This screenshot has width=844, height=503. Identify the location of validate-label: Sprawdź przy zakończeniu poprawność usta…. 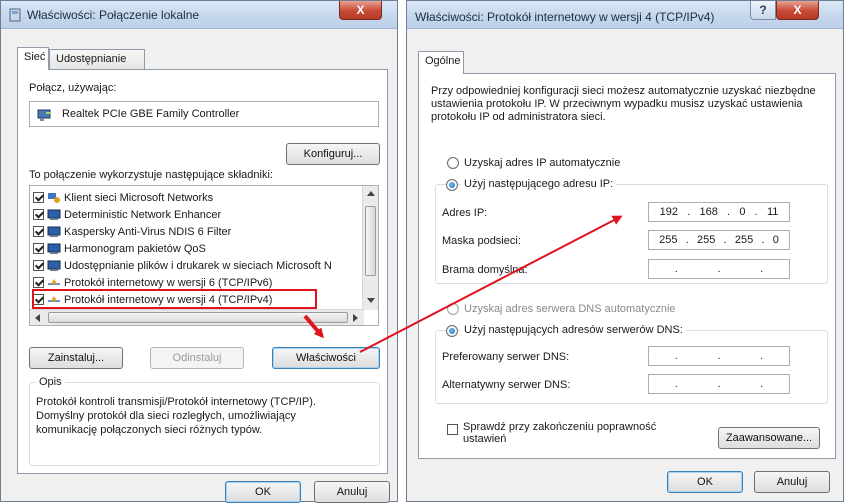
(560, 433).